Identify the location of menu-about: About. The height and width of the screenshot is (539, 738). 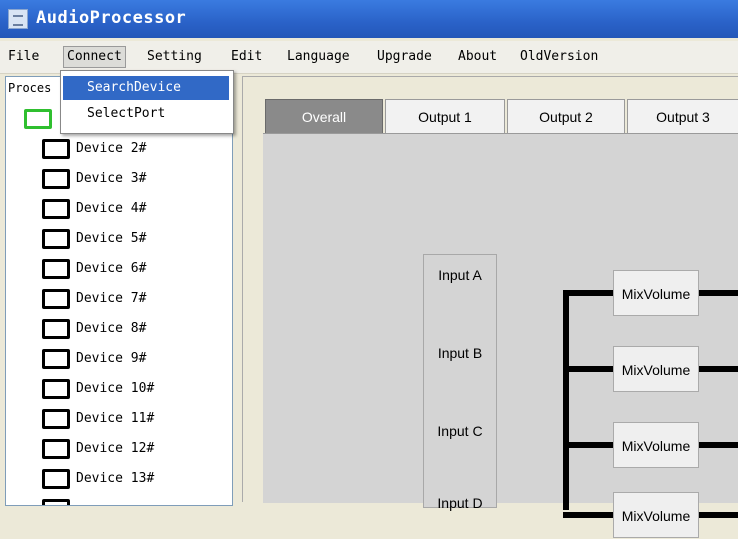
(477, 57).